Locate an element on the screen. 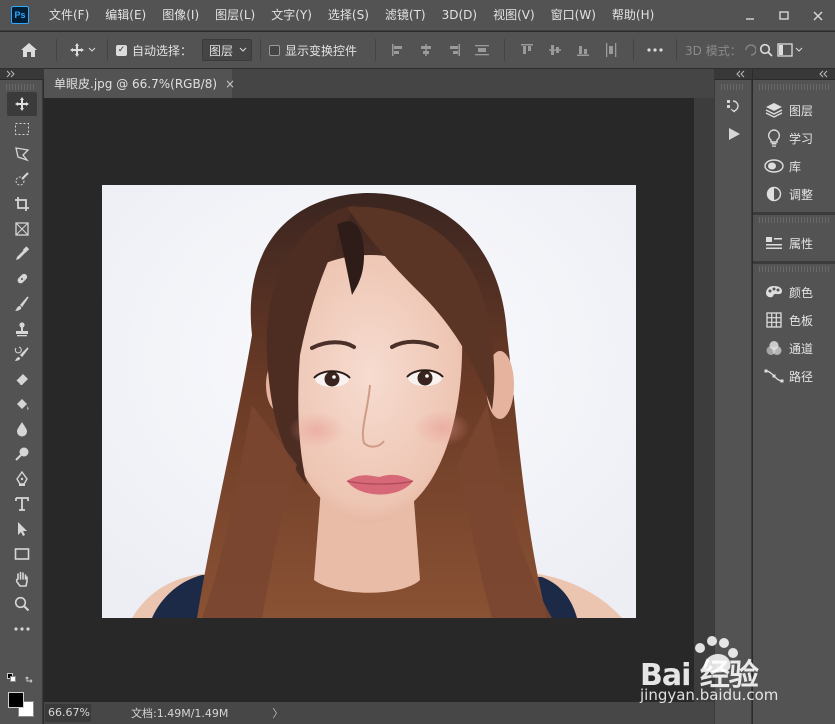  menu-3d: 3D(D) is located at coordinates (459, 15).